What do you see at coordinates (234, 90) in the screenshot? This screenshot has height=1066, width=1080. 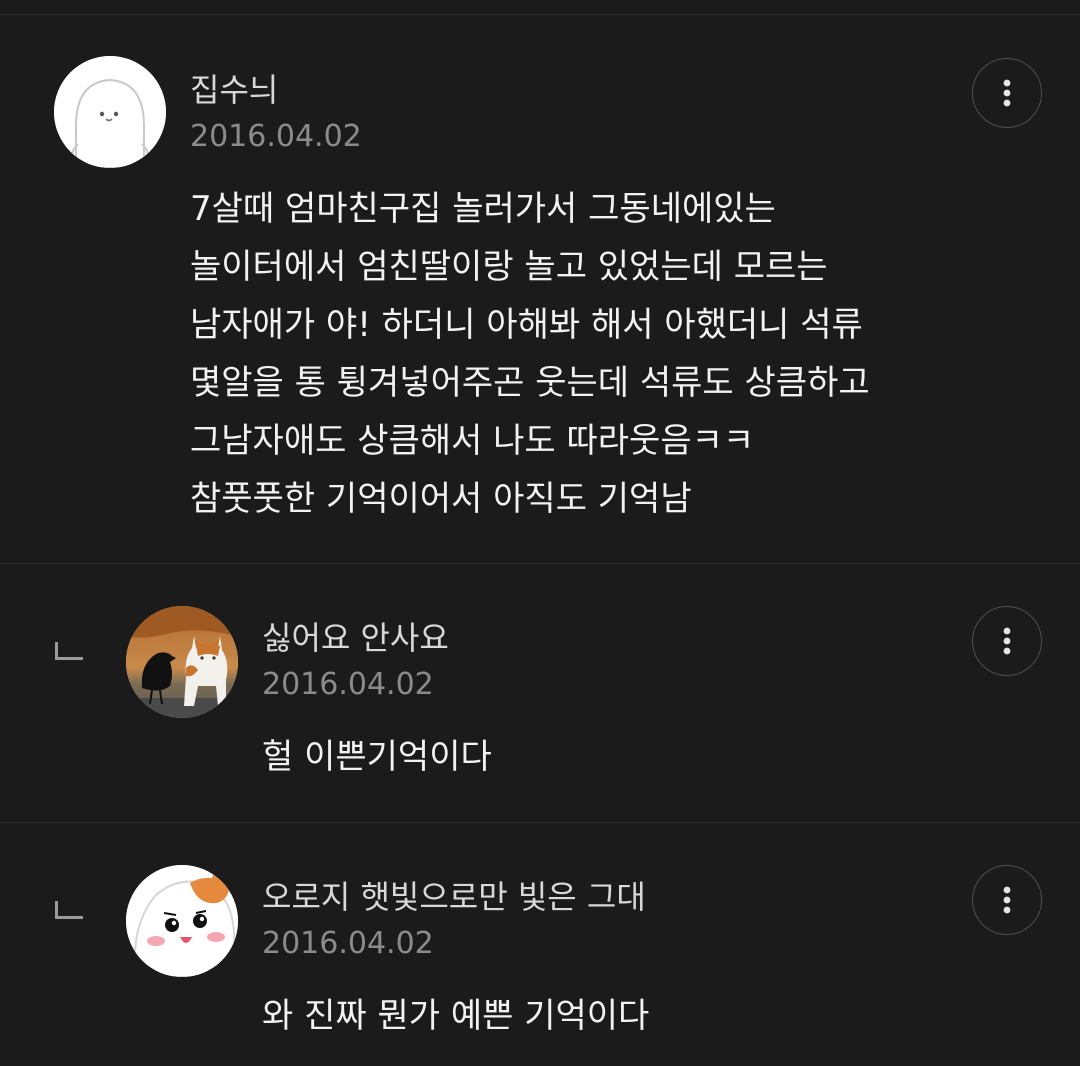 I see `comment-author: 집수늬` at bounding box center [234, 90].